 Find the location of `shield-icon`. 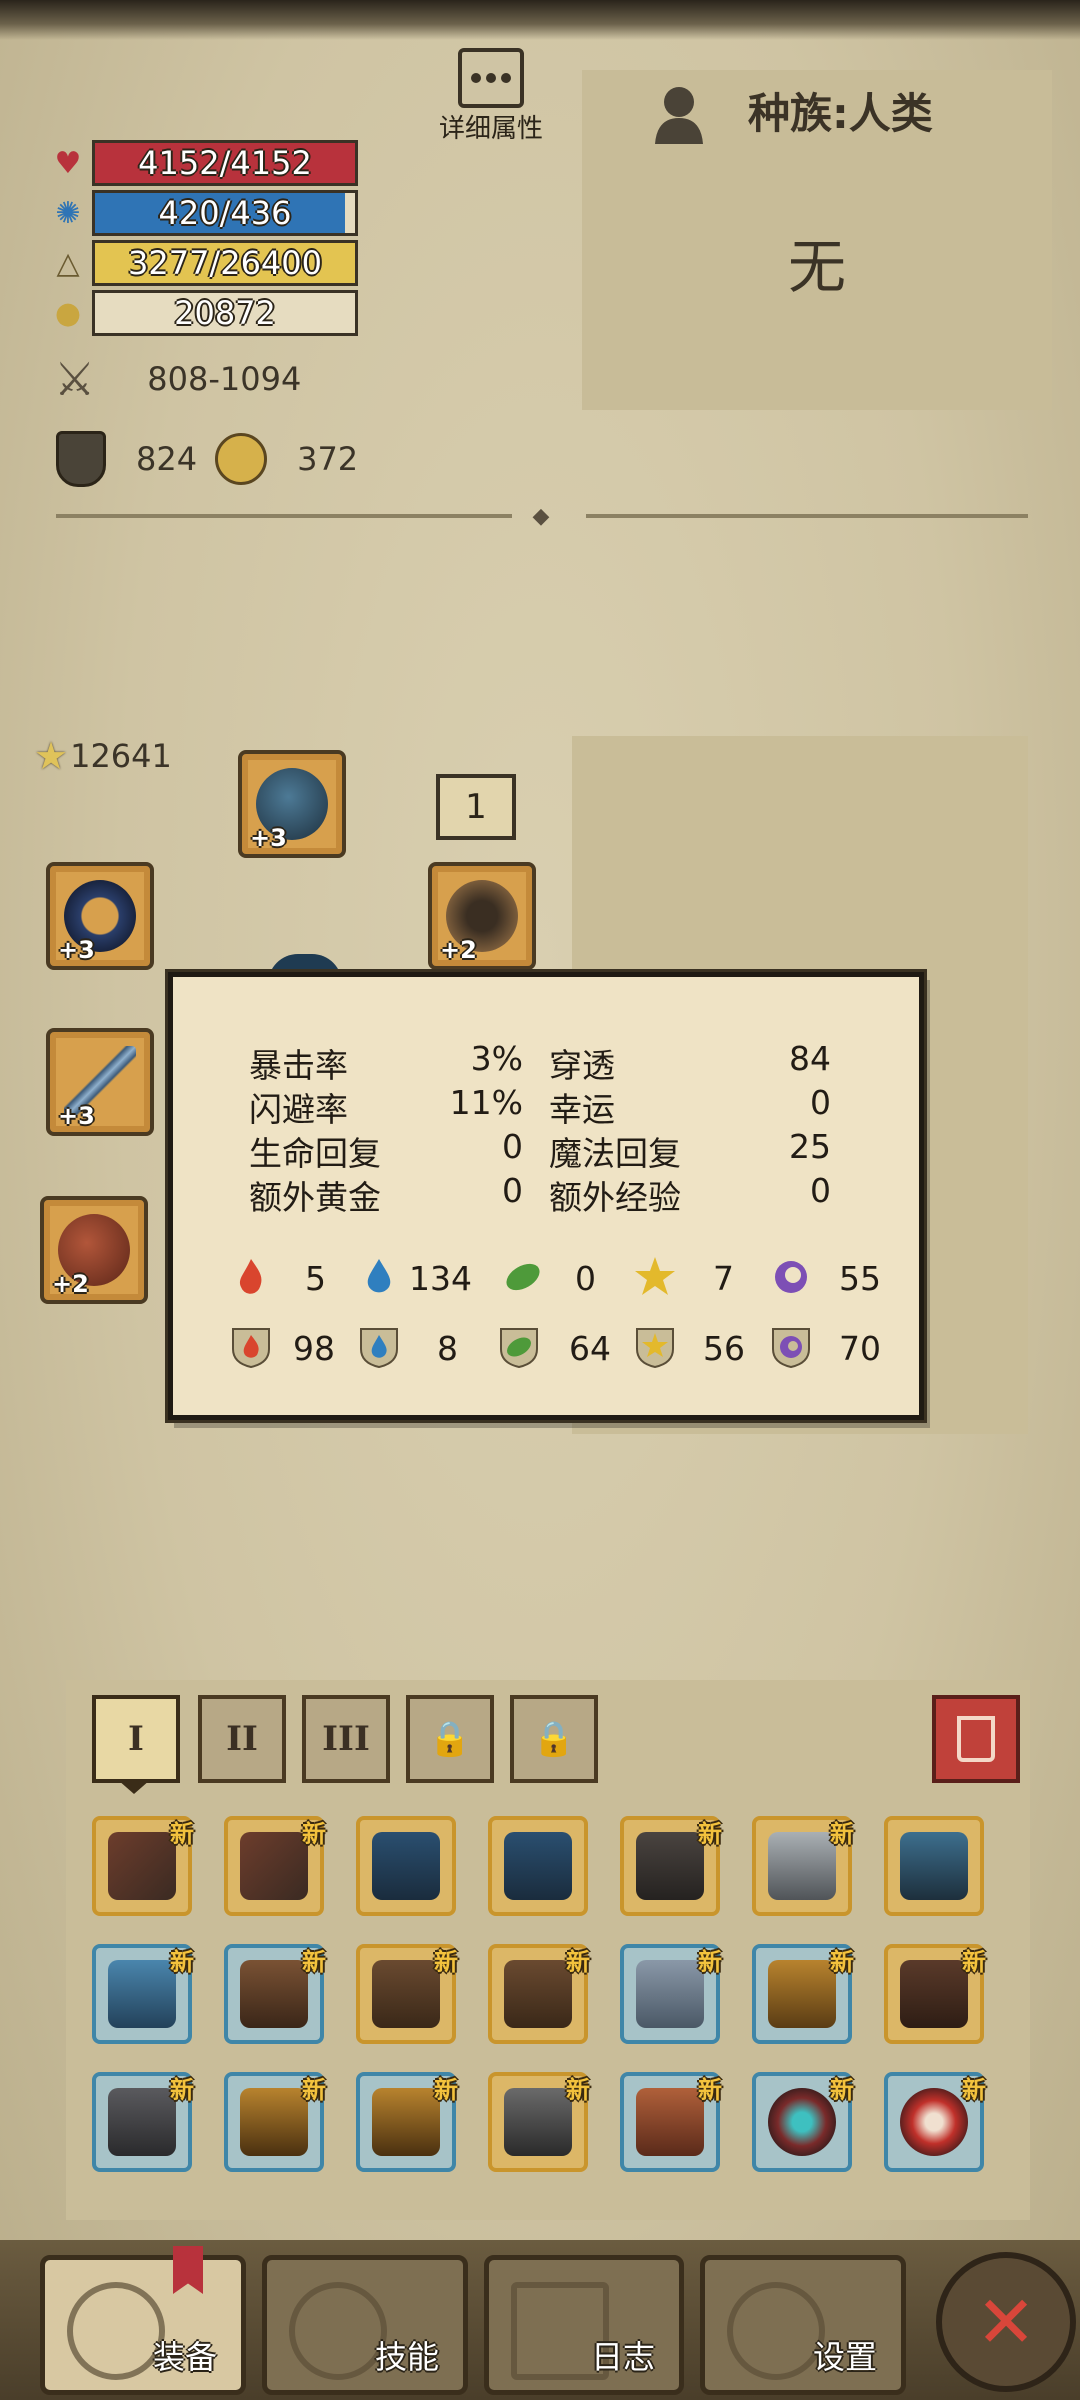

shield-icon is located at coordinates (81, 459).